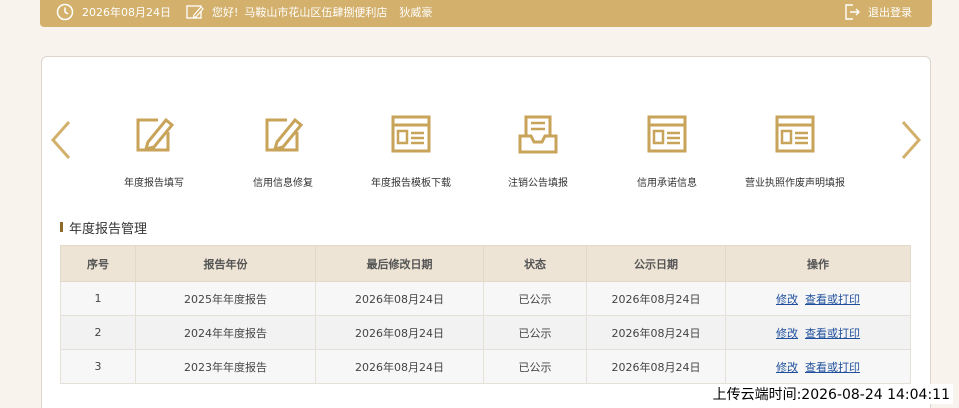 Image resolution: width=959 pixels, height=408 pixels. I want to click on column-header-actions: 操作, so click(818, 263).